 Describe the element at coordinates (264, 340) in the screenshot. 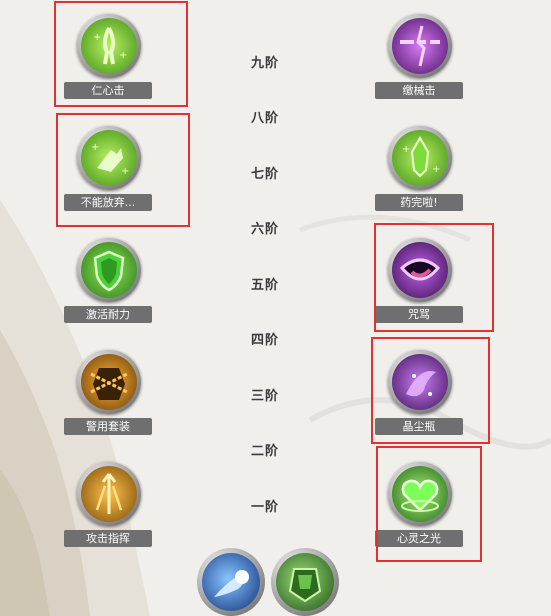

I see `tier-label: 四阶` at that location.